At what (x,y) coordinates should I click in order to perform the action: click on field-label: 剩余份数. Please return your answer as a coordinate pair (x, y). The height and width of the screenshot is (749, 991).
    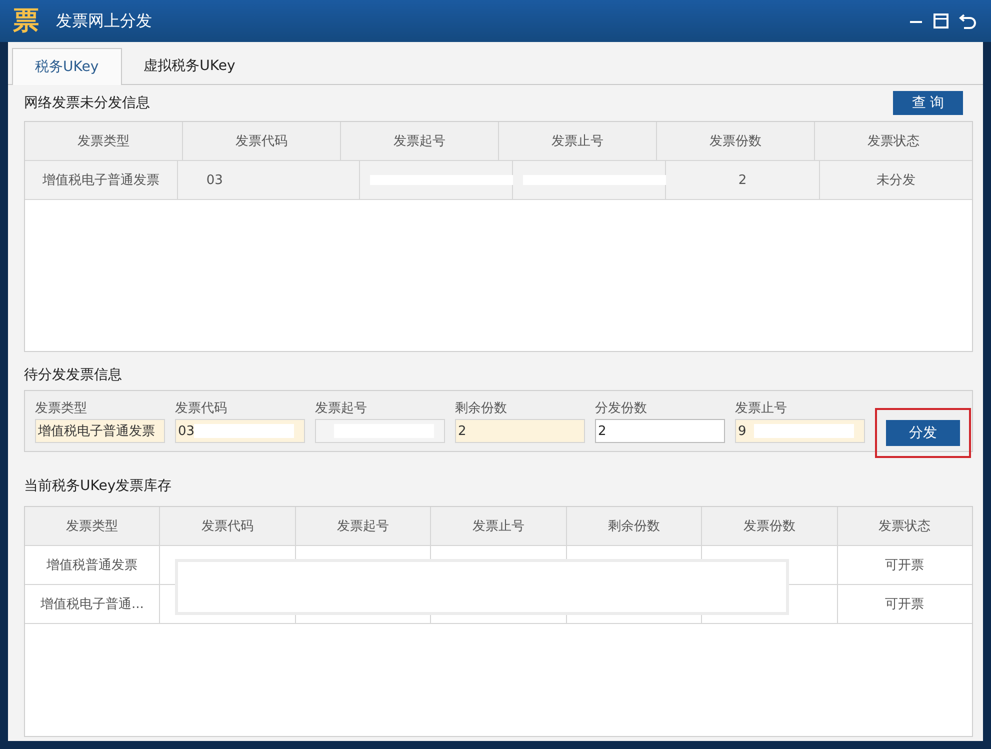
    Looking at the image, I should click on (481, 408).